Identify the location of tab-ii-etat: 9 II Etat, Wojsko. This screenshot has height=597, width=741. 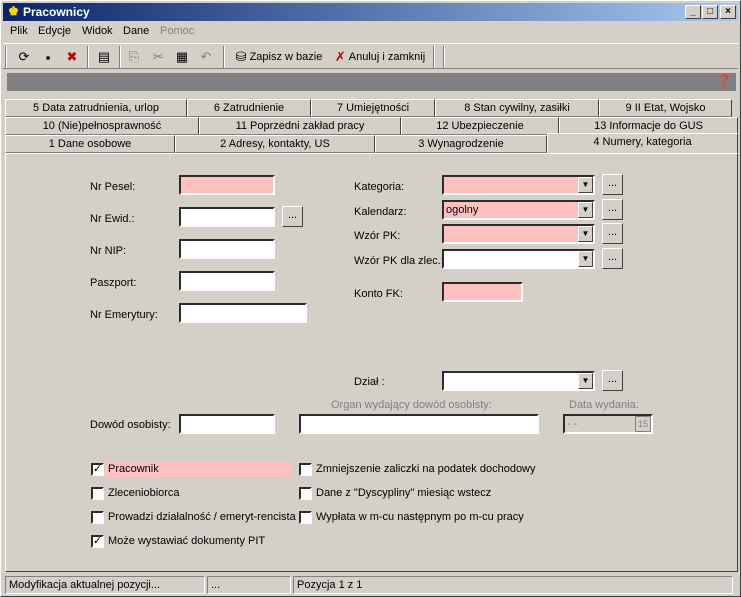
(665, 108).